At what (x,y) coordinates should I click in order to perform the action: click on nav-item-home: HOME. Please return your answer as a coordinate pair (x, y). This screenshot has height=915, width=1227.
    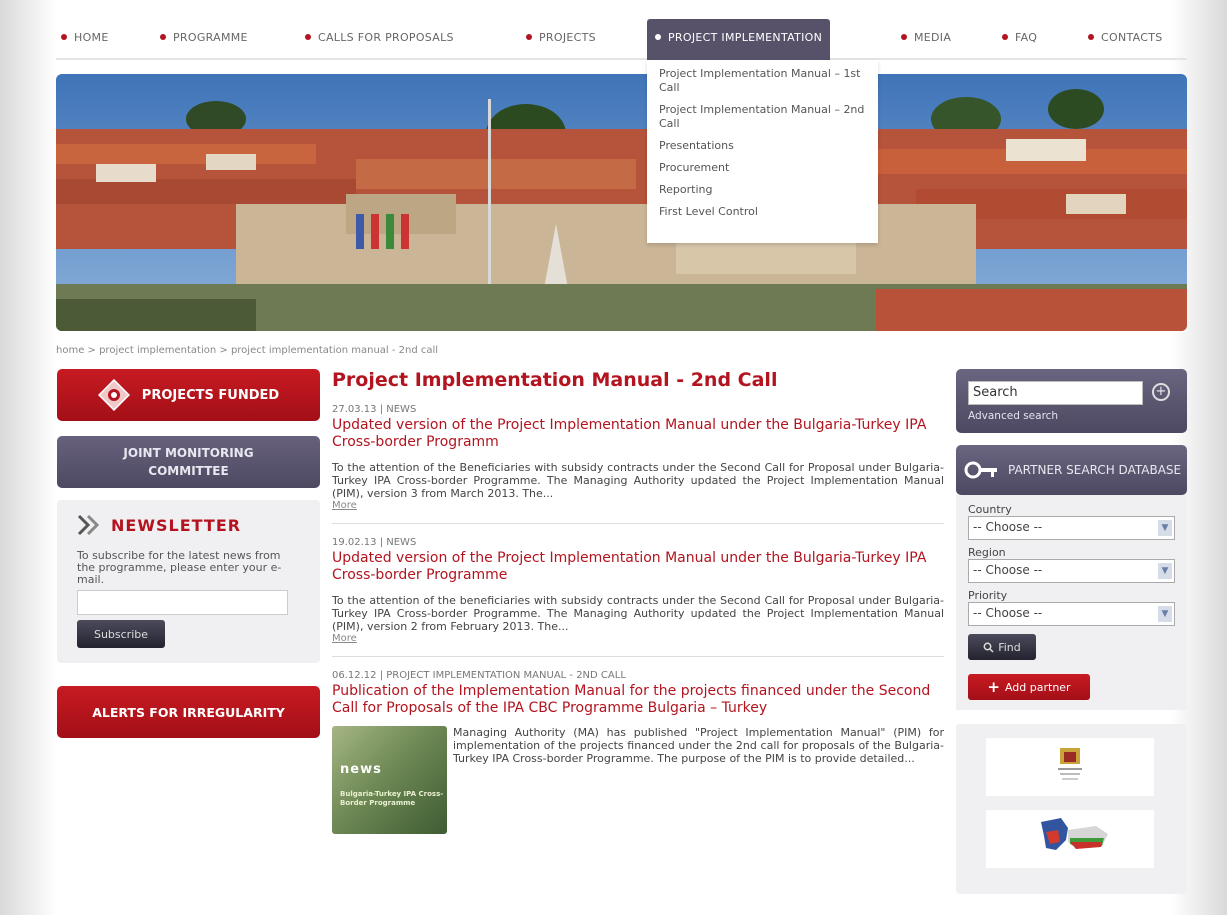
    Looking at the image, I should click on (85, 37).